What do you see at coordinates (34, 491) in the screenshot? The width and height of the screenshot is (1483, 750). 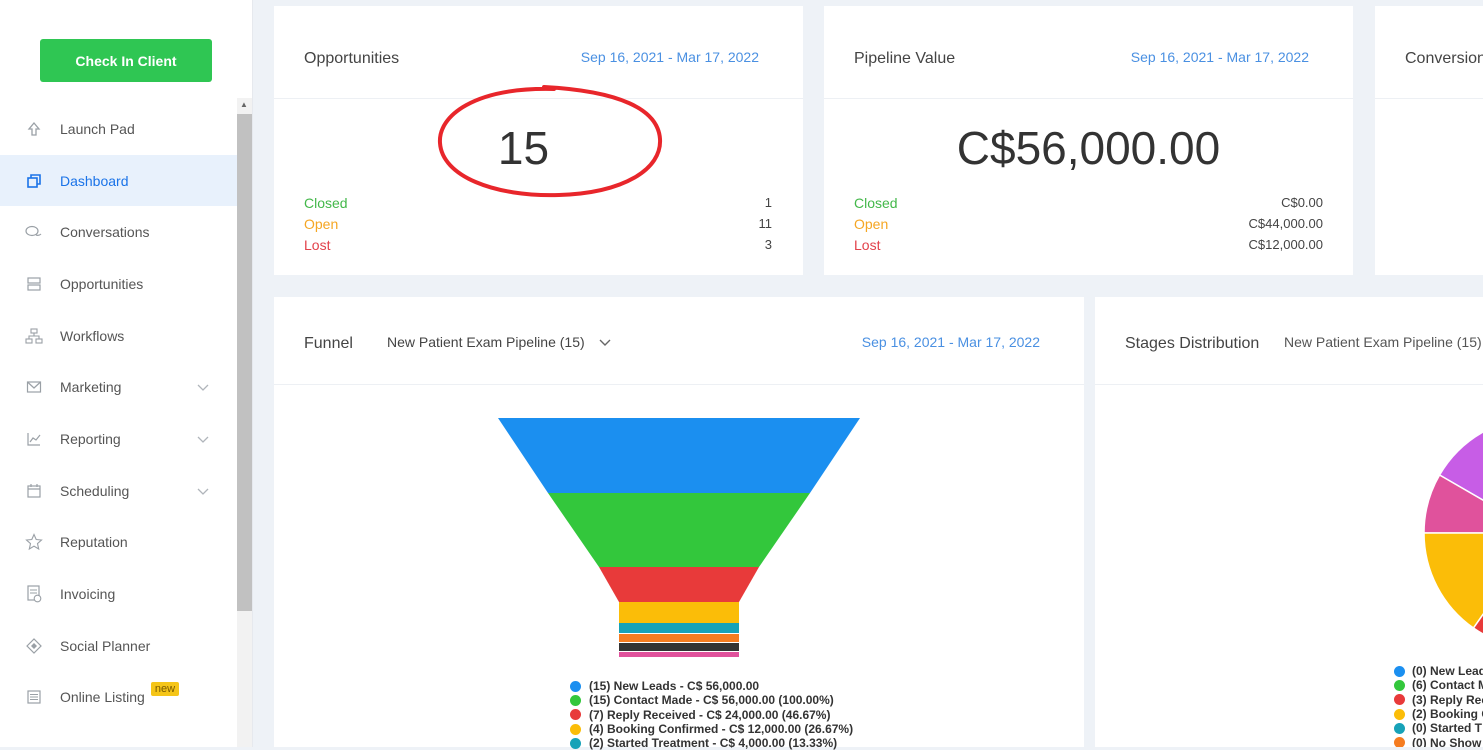 I see `calendar-icon` at bounding box center [34, 491].